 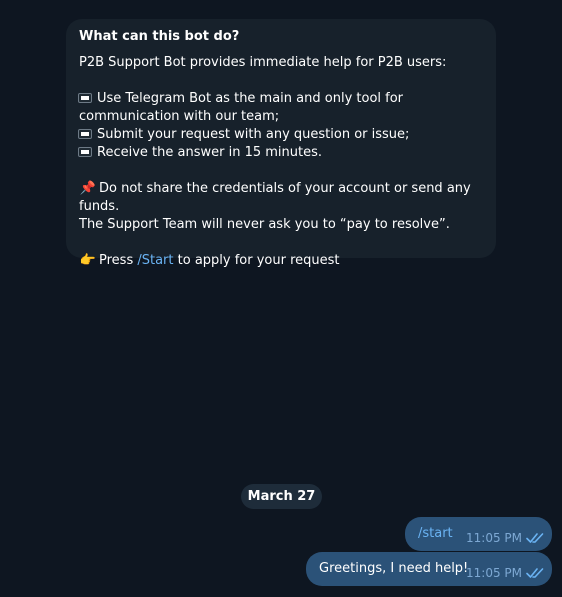 I want to click on pointing-hand-icon: 👉, so click(x=88, y=260).